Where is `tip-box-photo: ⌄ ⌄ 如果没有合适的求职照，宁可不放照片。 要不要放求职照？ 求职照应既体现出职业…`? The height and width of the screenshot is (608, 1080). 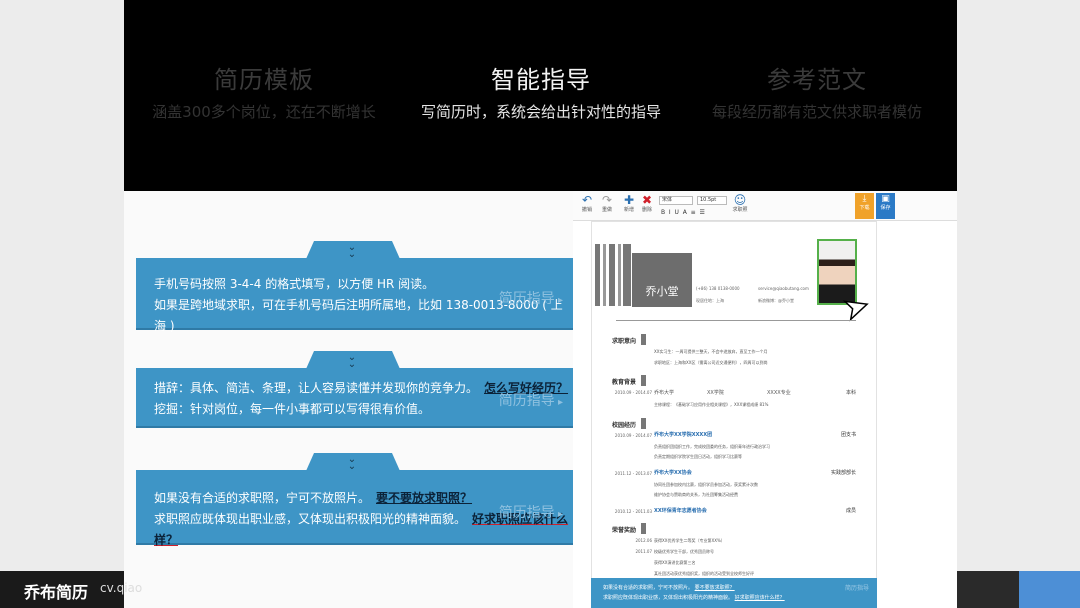
tip-box-photo: ⌄ ⌄ 如果没有合适的求职照，宁可不放照片。 要不要放求职照？ 求职照应既体现出职业… is located at coordinates (354, 500).